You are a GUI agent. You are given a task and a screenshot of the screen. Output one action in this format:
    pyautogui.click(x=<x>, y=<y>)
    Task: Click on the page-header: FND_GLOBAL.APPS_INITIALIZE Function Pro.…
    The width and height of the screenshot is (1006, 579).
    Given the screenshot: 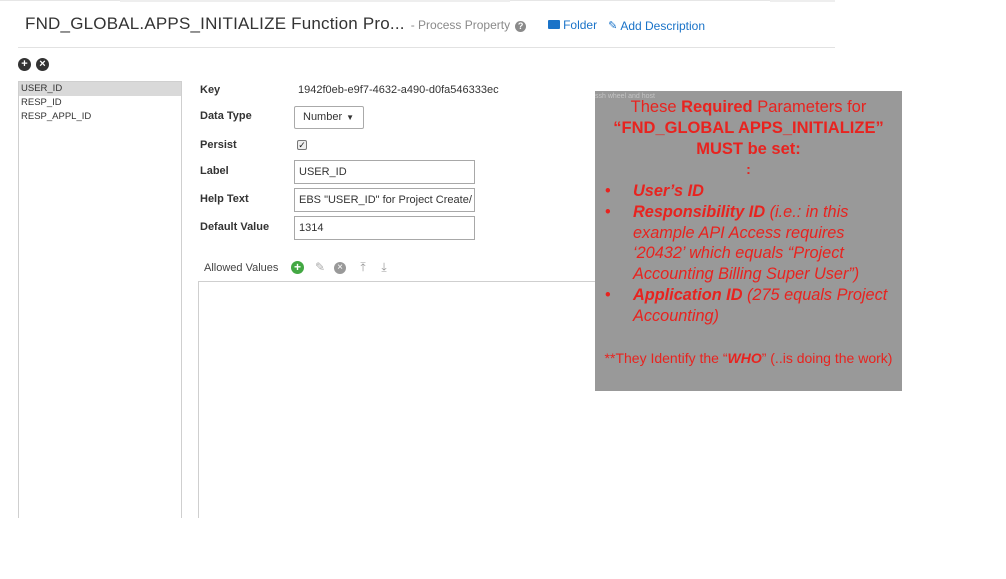 What is the action you would take?
    pyautogui.click(x=365, y=26)
    